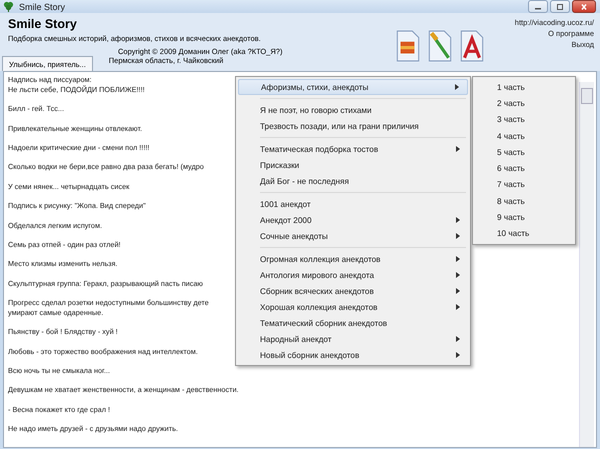 The height and width of the screenshot is (449, 600). What do you see at coordinates (353, 110) in the screenshot?
I see `menu-item: Я не поэт, но говорю стихами` at bounding box center [353, 110].